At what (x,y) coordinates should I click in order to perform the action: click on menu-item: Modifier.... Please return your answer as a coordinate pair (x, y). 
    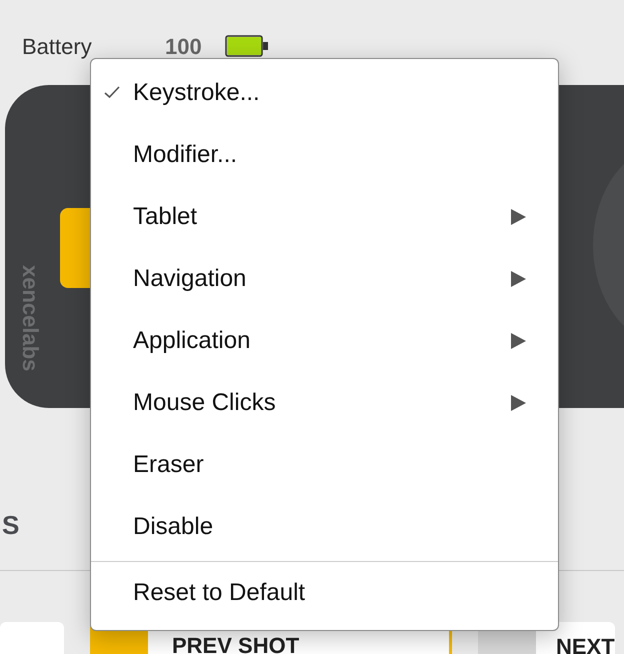
    Looking at the image, I should click on (324, 155).